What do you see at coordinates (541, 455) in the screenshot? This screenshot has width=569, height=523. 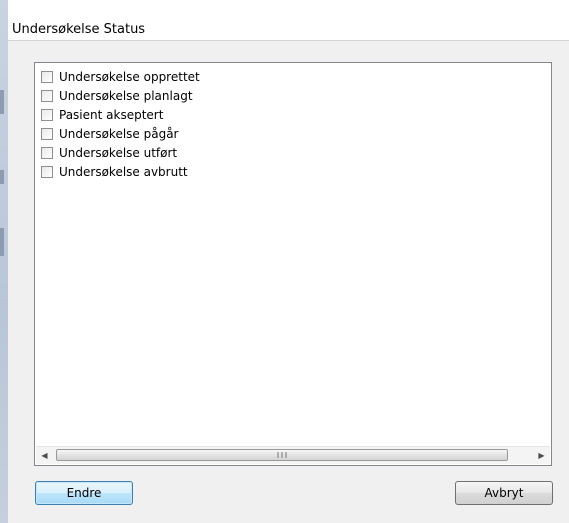 I see `arrow-right-icon: ▶` at bounding box center [541, 455].